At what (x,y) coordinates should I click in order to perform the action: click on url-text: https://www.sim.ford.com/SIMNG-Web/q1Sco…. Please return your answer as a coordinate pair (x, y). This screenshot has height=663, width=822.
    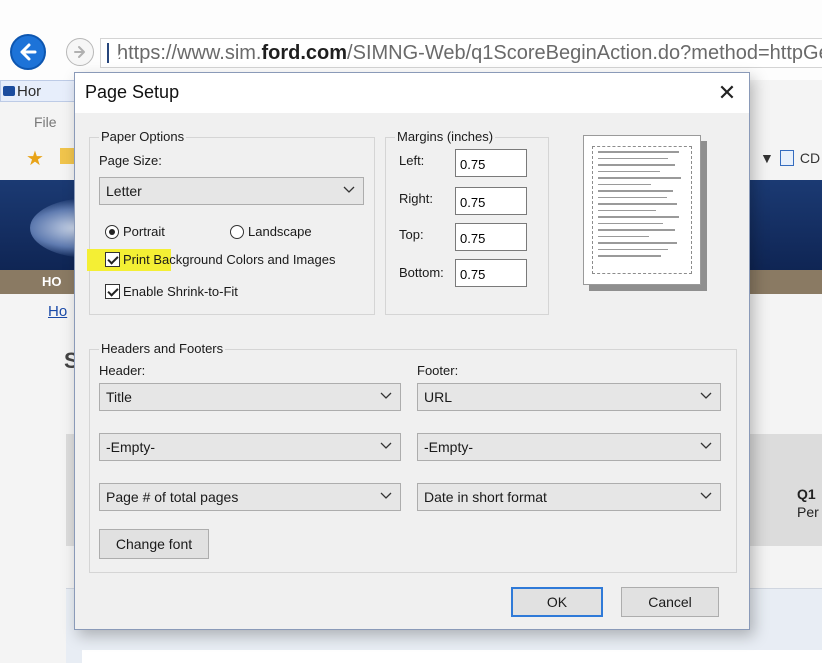
    Looking at the image, I should click on (469, 52).